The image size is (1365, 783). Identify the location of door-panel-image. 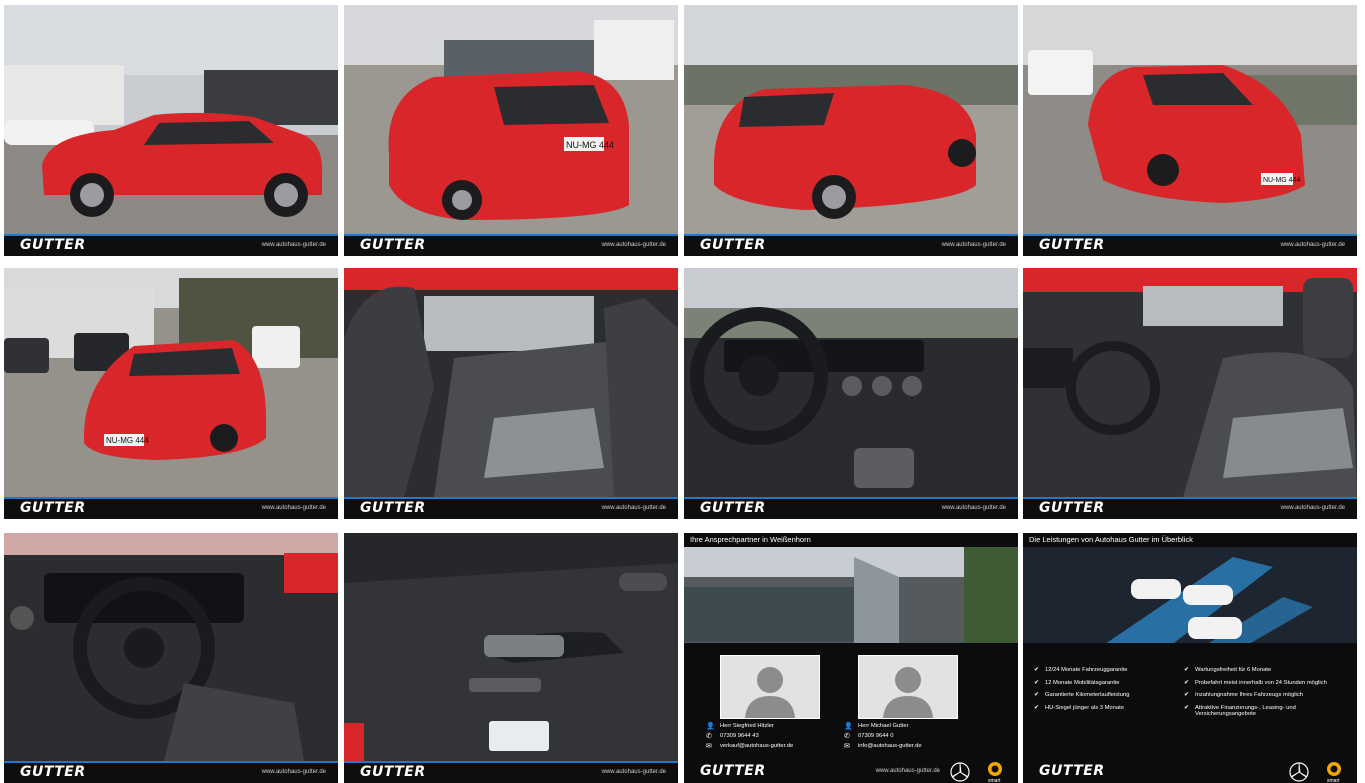
(511, 647).